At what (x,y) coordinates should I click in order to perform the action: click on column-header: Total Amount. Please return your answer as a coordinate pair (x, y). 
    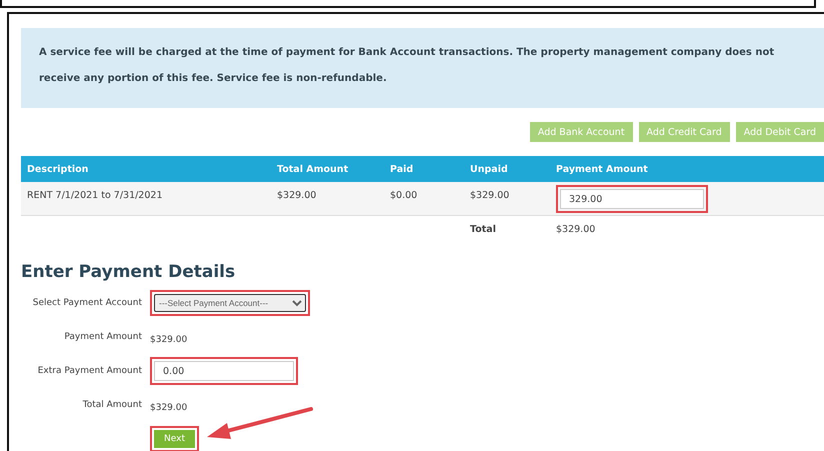
    Looking at the image, I should click on (313, 169).